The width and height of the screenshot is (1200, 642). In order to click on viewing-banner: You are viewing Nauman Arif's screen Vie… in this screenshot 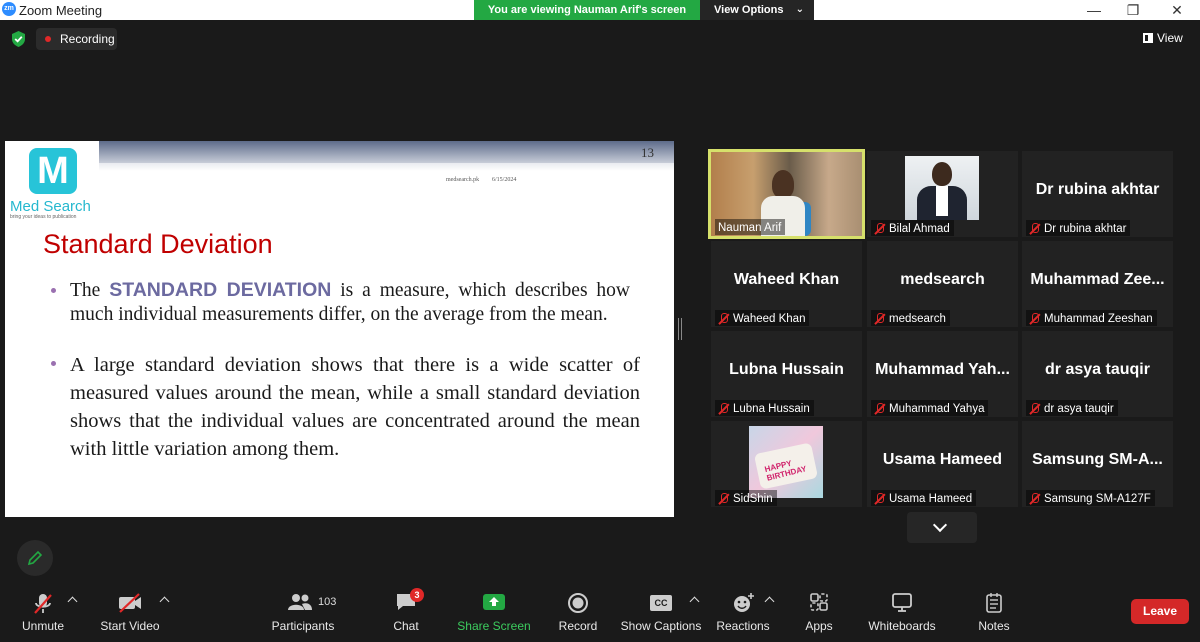, I will do `click(644, 10)`.